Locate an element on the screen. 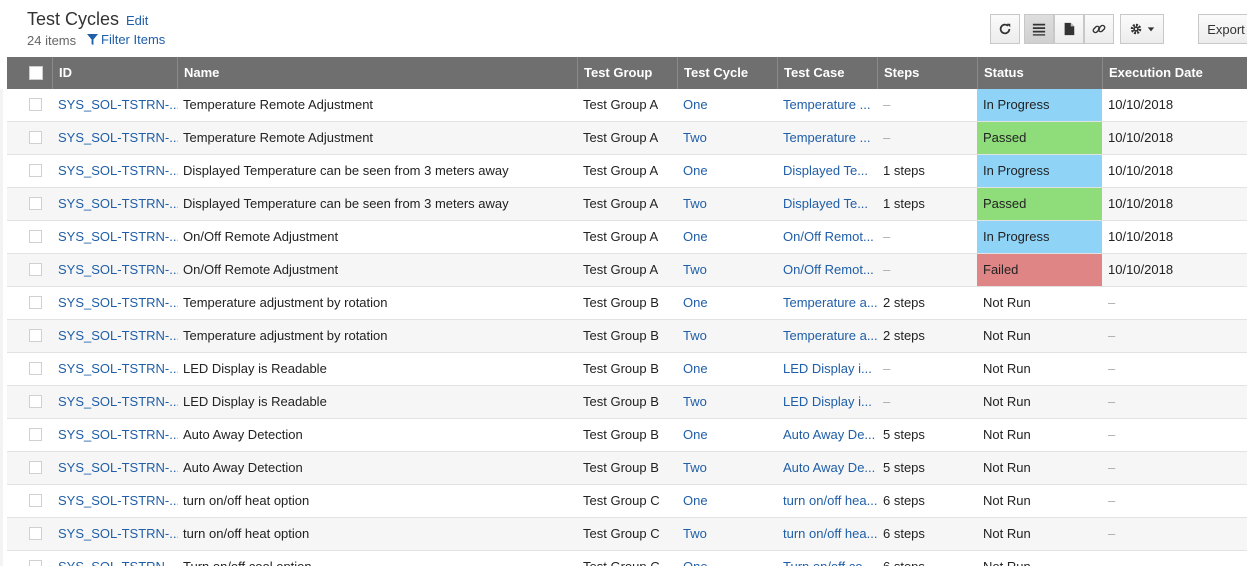  list-view-icon is located at coordinates (1039, 29).